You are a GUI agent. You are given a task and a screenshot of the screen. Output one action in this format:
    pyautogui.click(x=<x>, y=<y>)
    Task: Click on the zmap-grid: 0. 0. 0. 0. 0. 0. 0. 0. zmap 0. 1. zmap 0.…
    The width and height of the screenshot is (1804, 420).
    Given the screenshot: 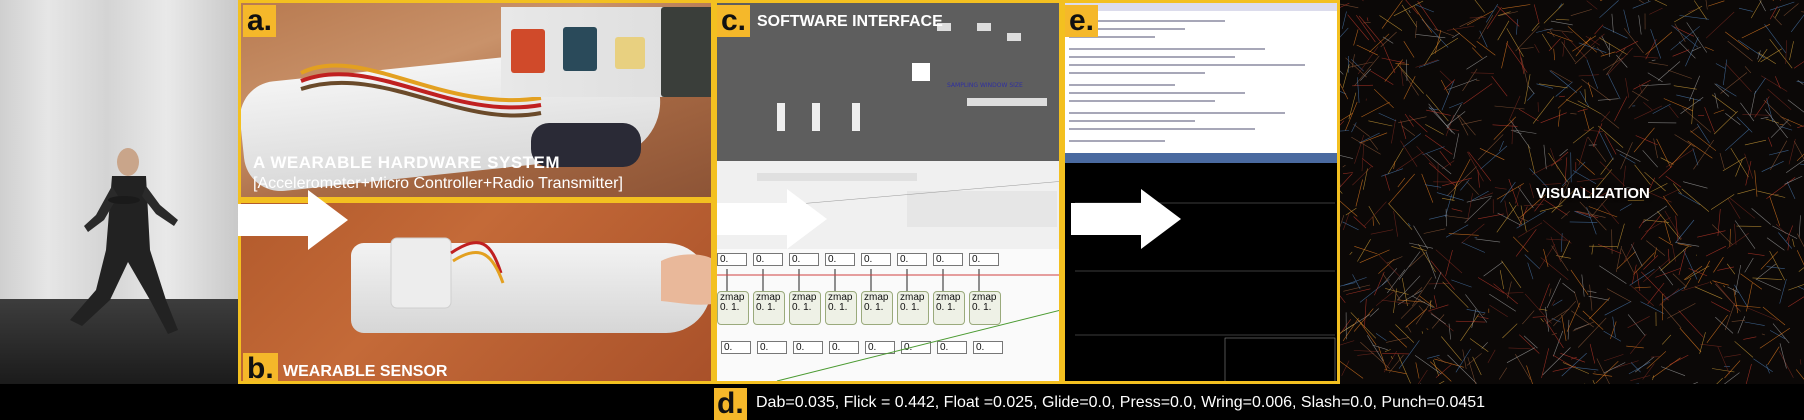 What is the action you would take?
    pyautogui.click(x=888, y=315)
    